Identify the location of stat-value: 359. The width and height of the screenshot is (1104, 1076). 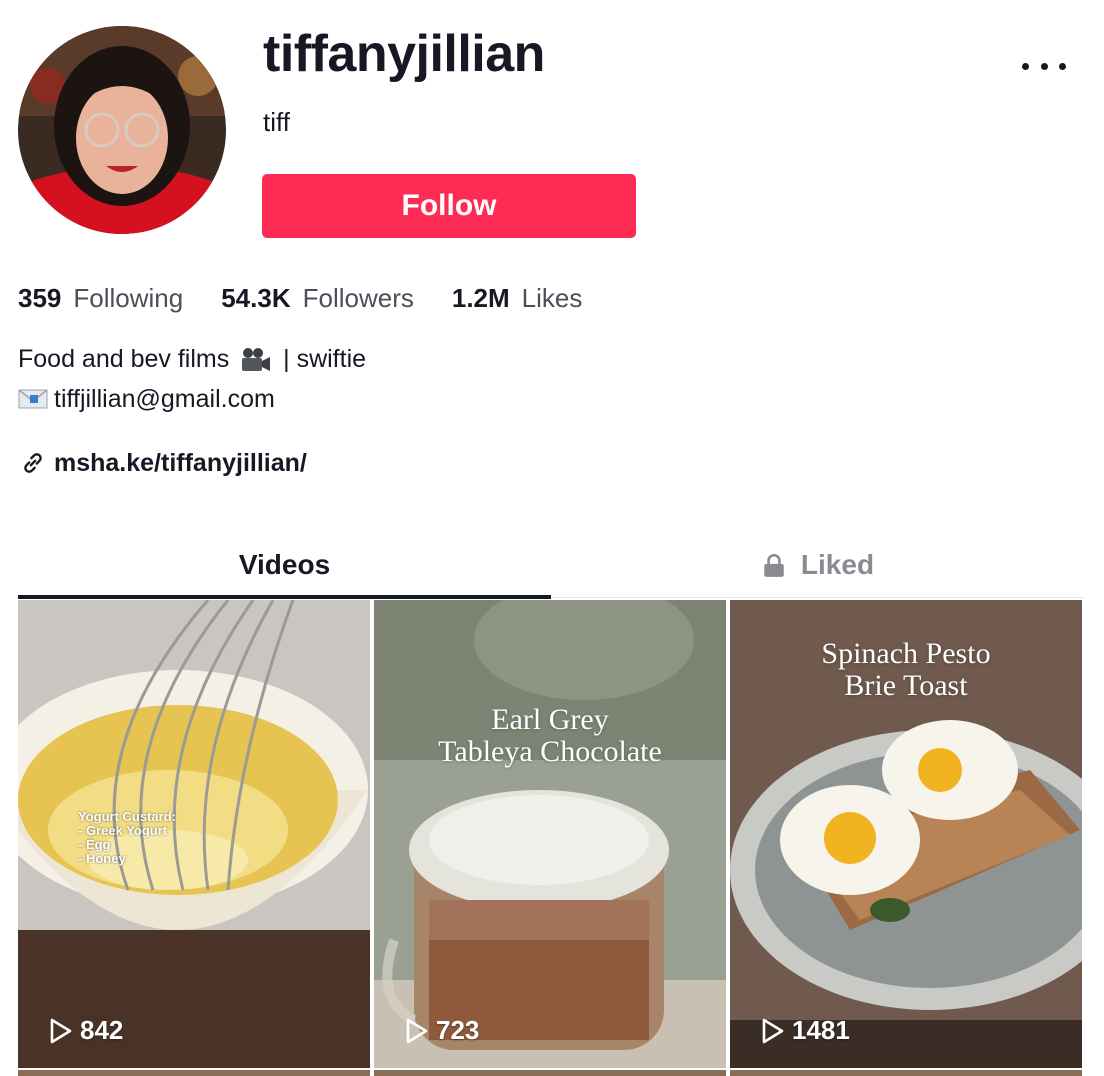
(40, 298).